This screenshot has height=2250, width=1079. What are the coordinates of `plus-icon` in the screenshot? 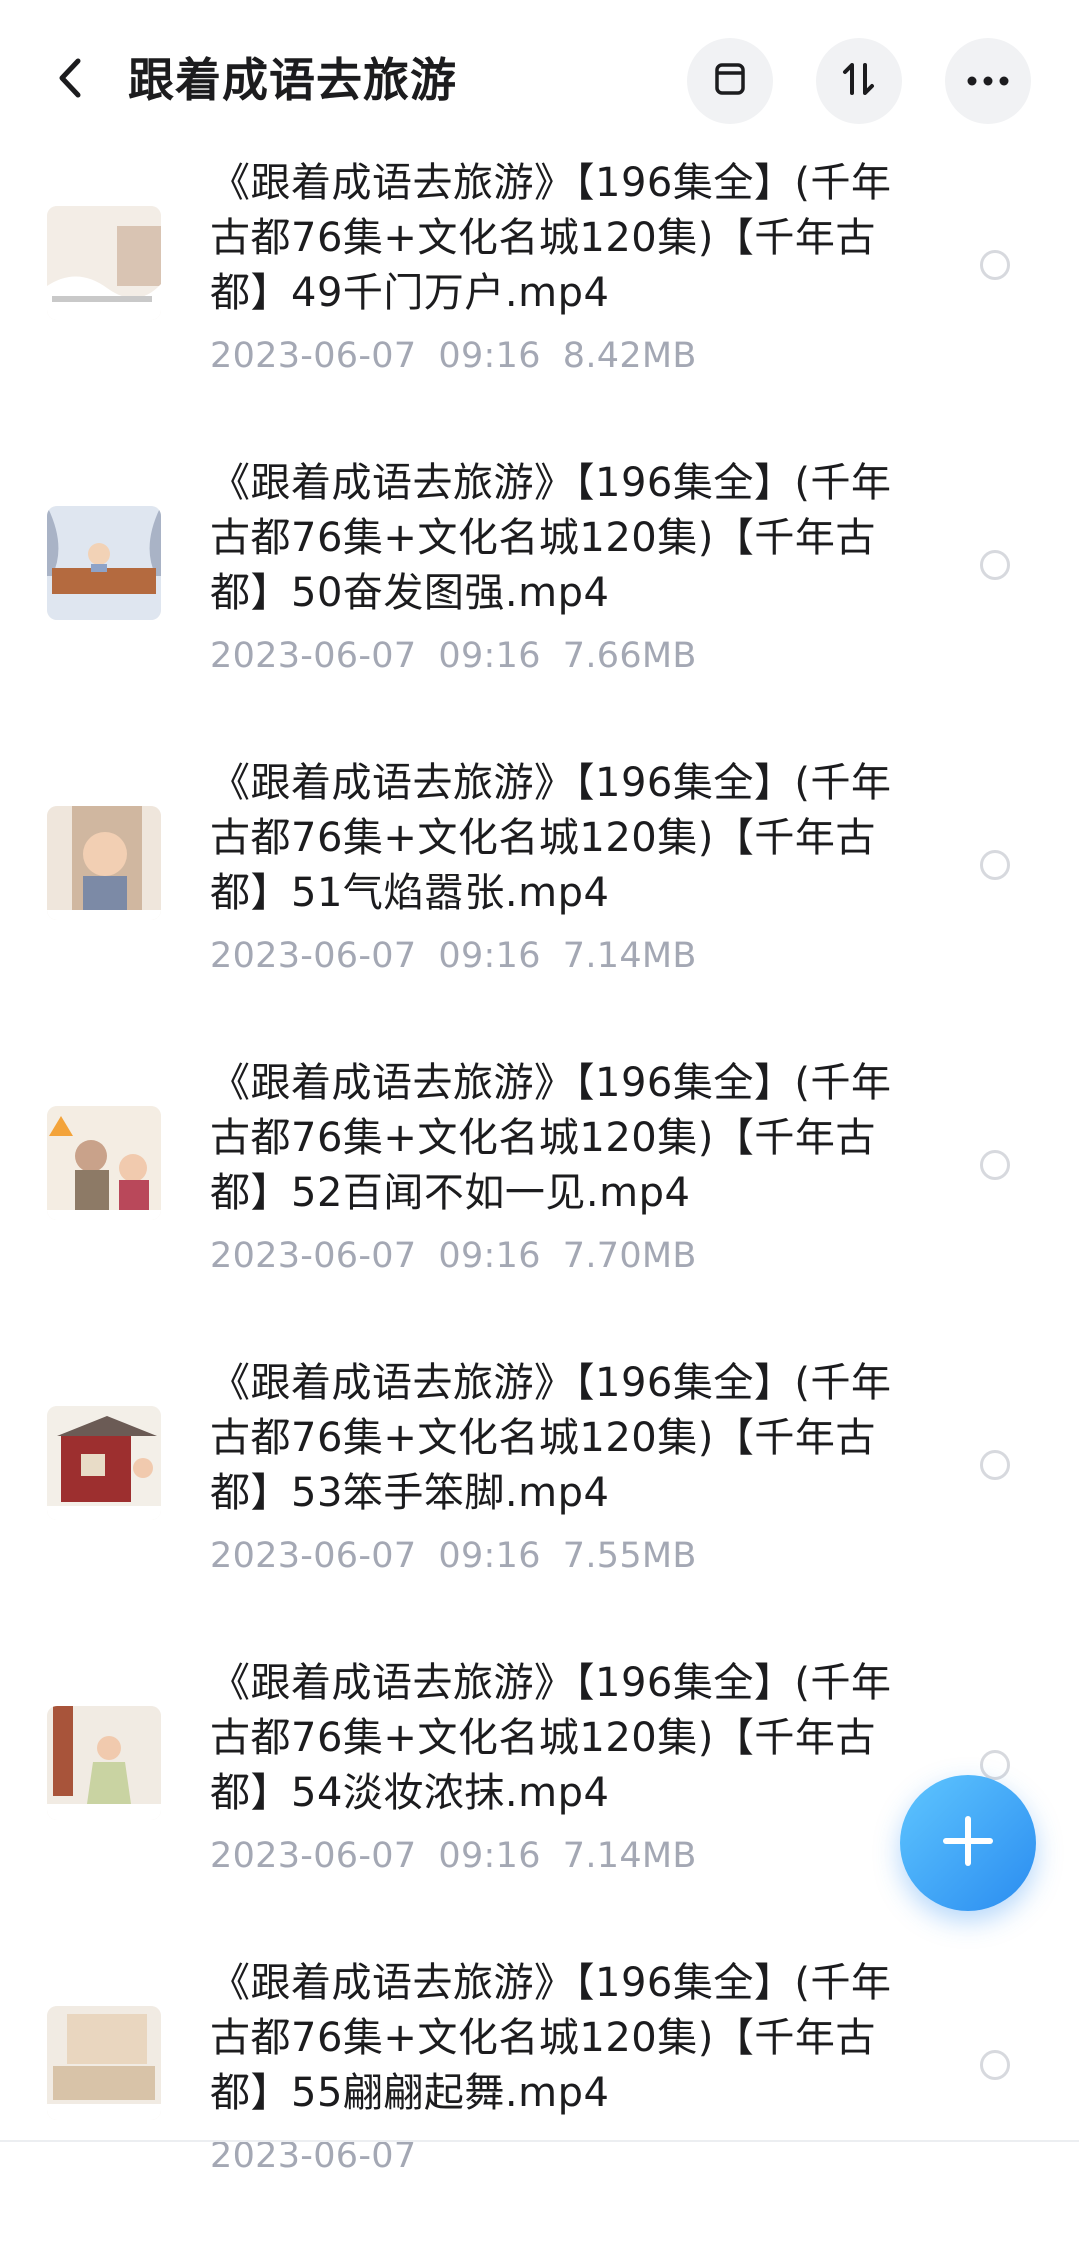 It's located at (968, 1843).